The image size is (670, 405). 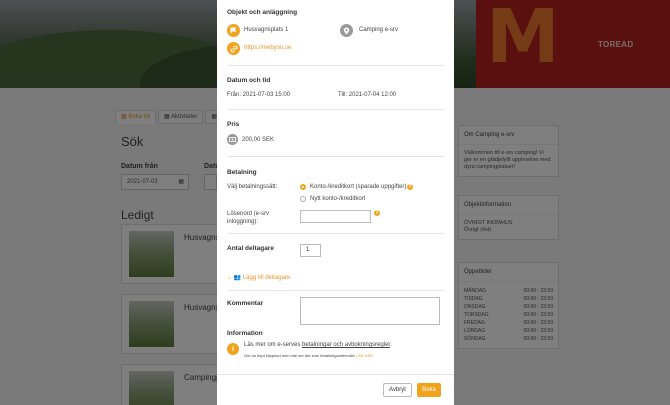 What do you see at coordinates (346, 30) in the screenshot?
I see `location-pin-icon` at bounding box center [346, 30].